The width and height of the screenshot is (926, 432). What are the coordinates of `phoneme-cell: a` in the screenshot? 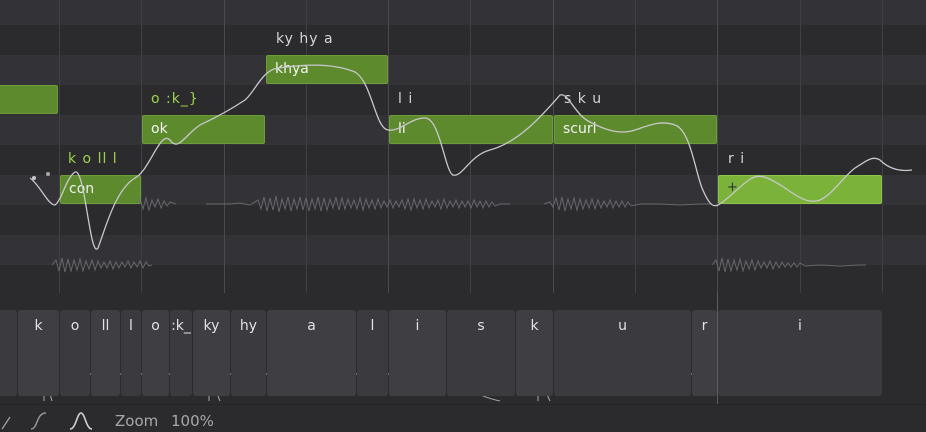 It's located at (311, 353).